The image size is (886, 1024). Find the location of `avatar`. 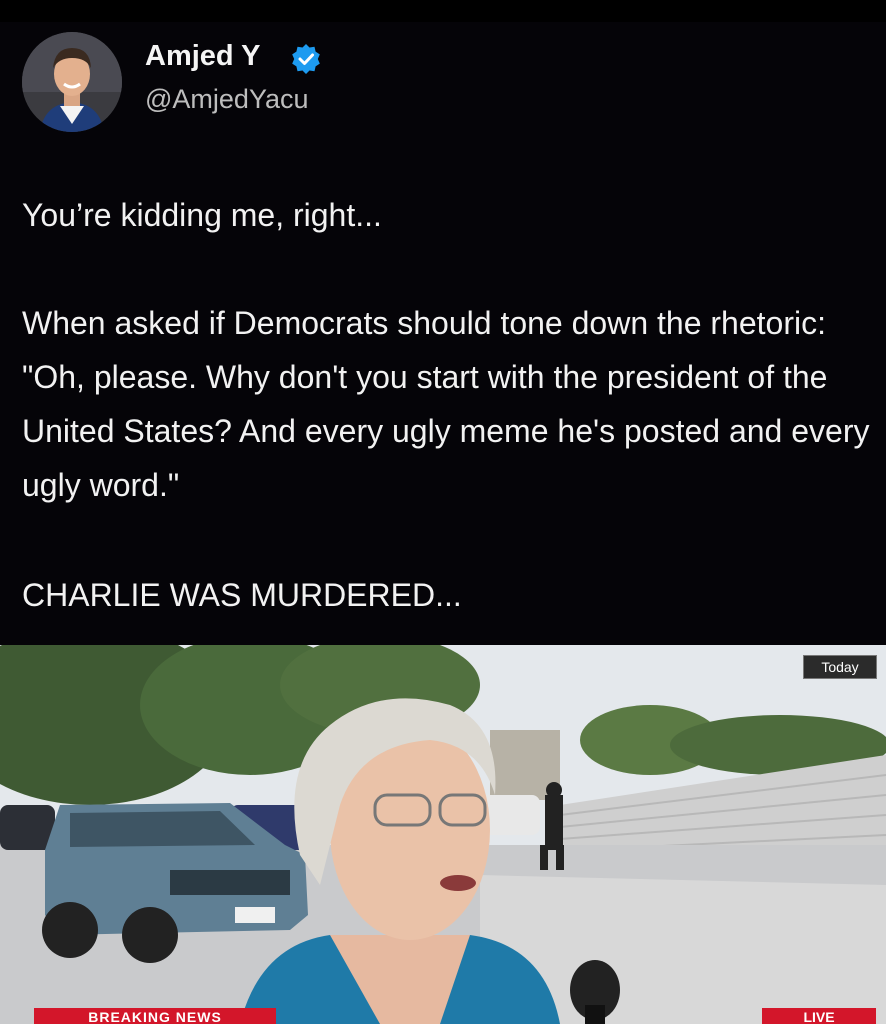

avatar is located at coordinates (72, 82).